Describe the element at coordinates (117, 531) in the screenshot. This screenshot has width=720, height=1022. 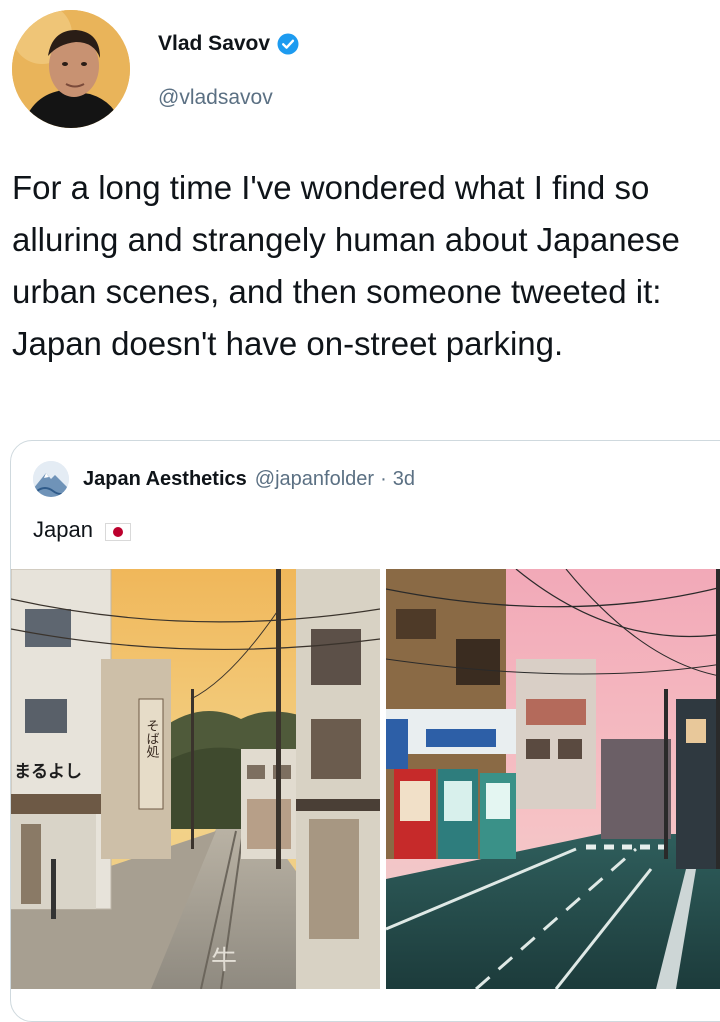
I see `japan-flag-icon` at that location.